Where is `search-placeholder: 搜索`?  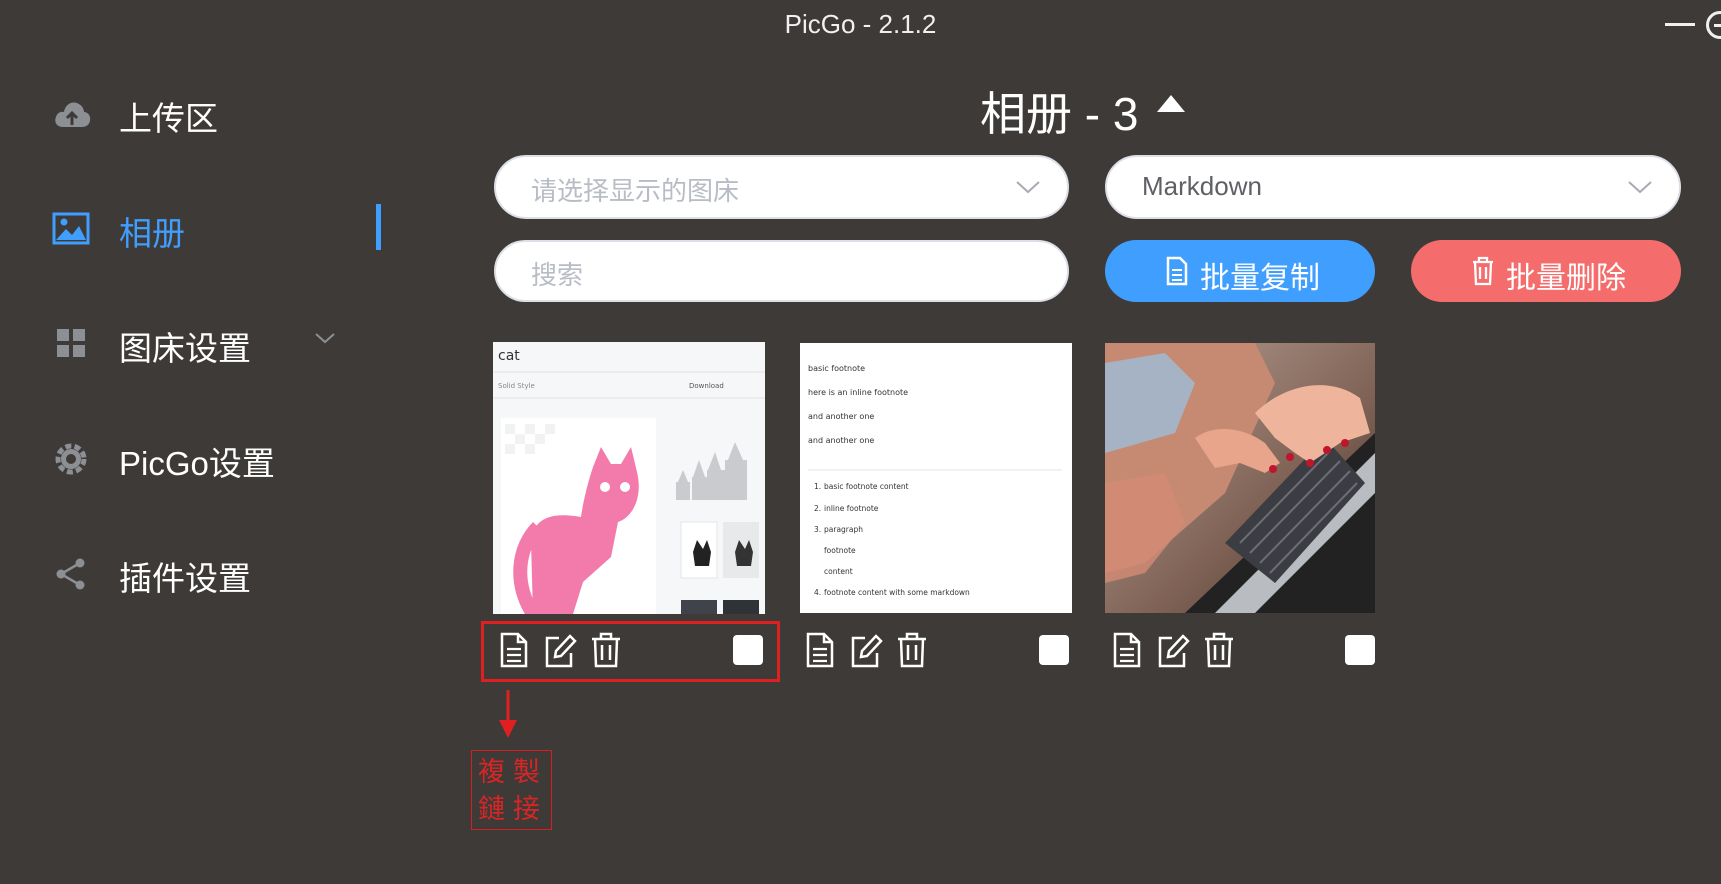
search-placeholder: 搜索 is located at coordinates (557, 275).